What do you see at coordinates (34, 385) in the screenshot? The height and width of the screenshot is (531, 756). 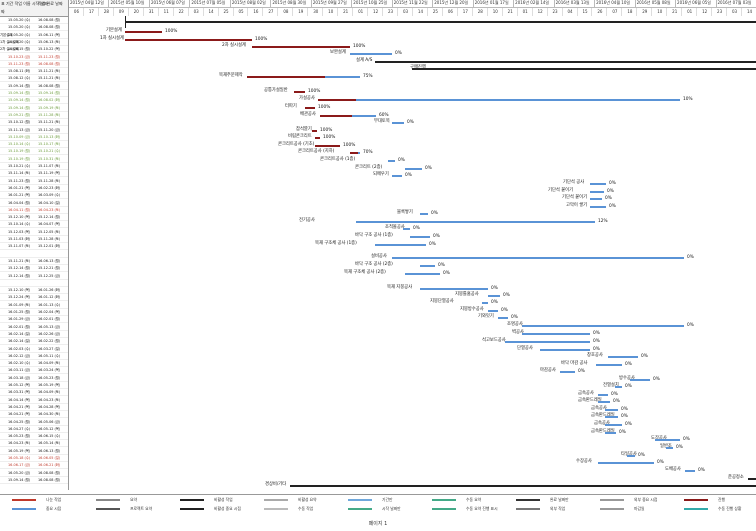 I see `task-row: 16-05-12 (목) 16-05-19 (목)` at bounding box center [34, 385].